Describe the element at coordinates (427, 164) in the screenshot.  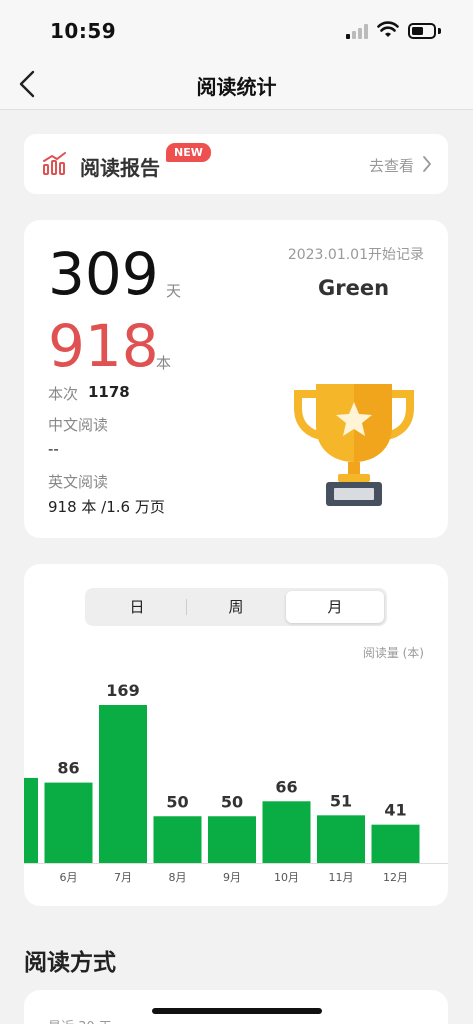
I see `chevron-right-icon` at that location.